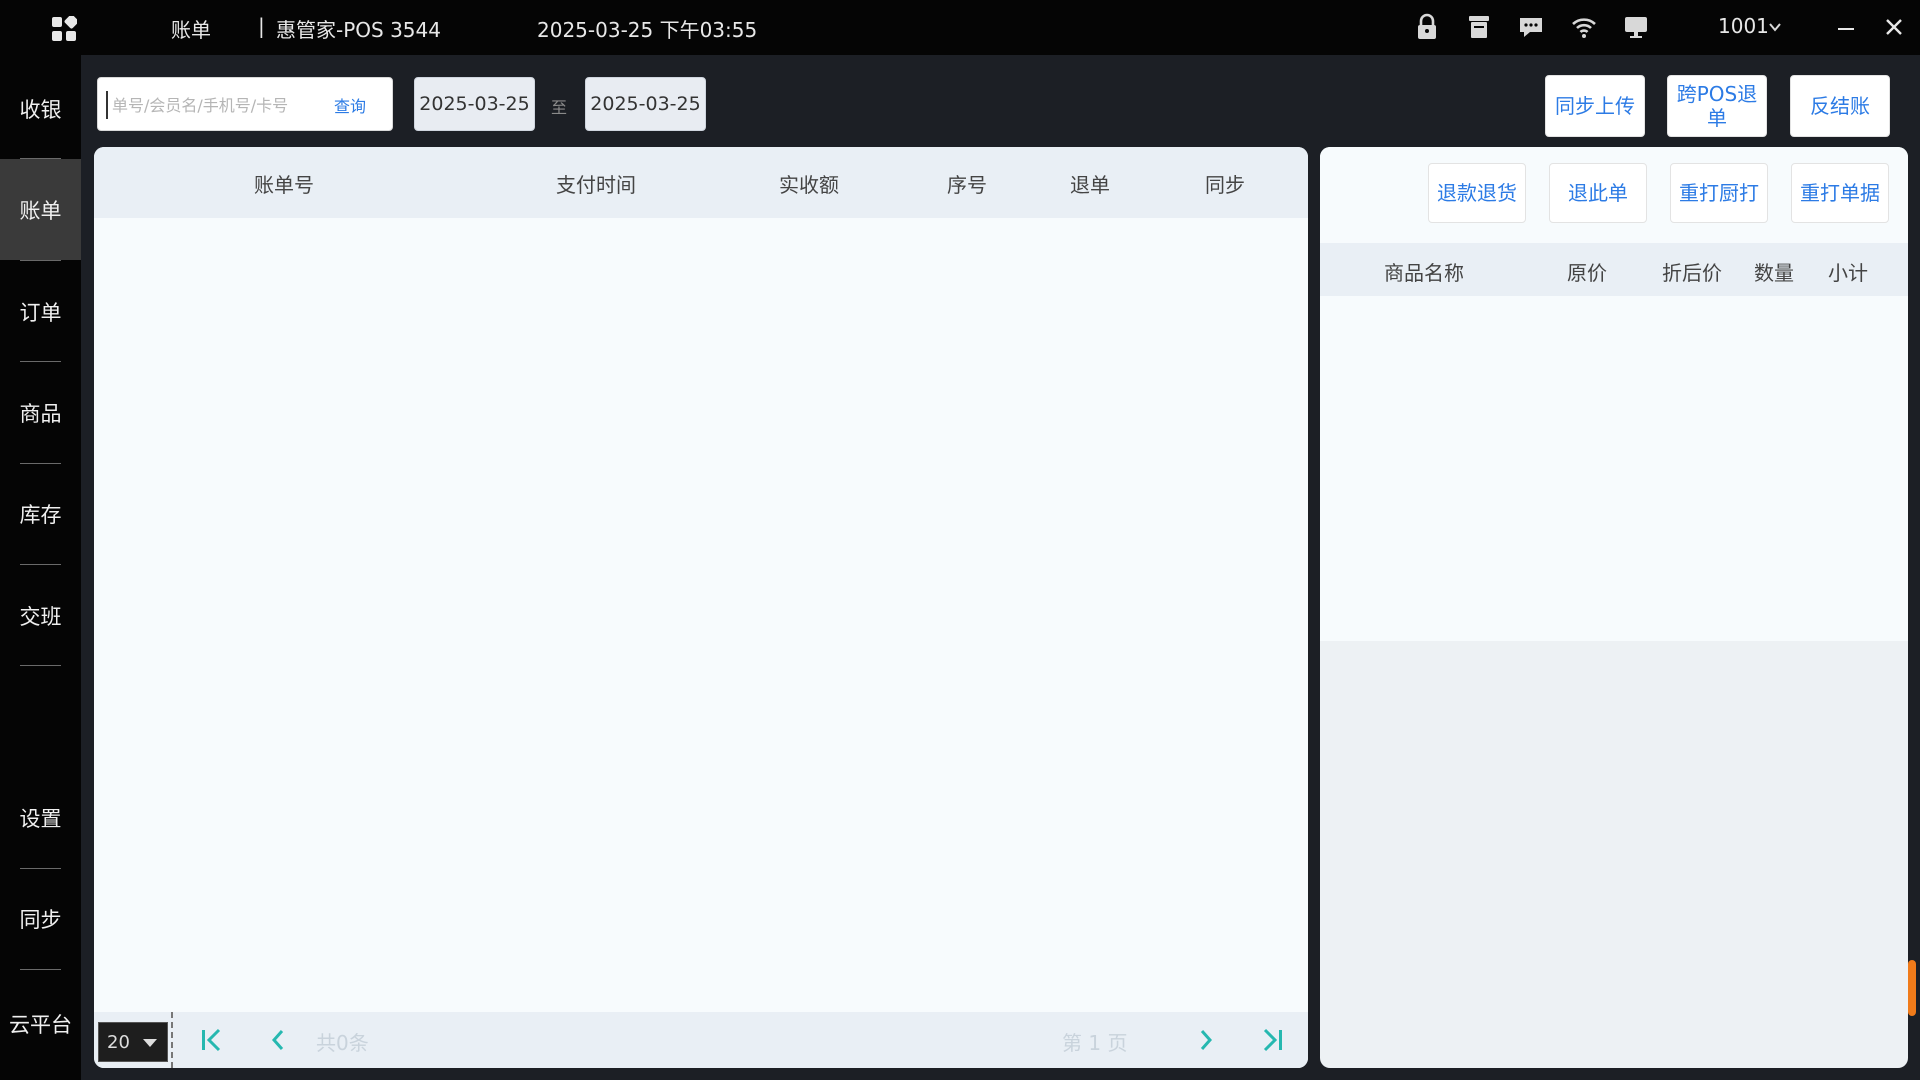  Describe the element at coordinates (212, 1040) in the screenshot. I see `first-page-icon` at that location.